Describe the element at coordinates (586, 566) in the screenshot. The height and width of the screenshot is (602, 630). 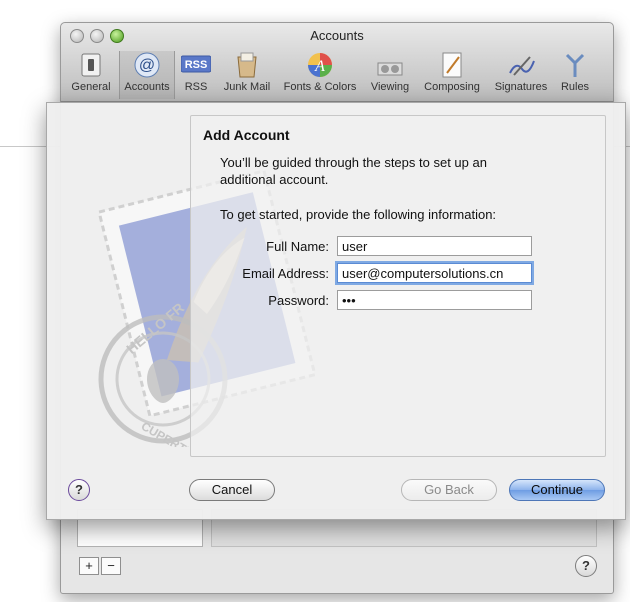
I see `window-help-button: ?` at that location.